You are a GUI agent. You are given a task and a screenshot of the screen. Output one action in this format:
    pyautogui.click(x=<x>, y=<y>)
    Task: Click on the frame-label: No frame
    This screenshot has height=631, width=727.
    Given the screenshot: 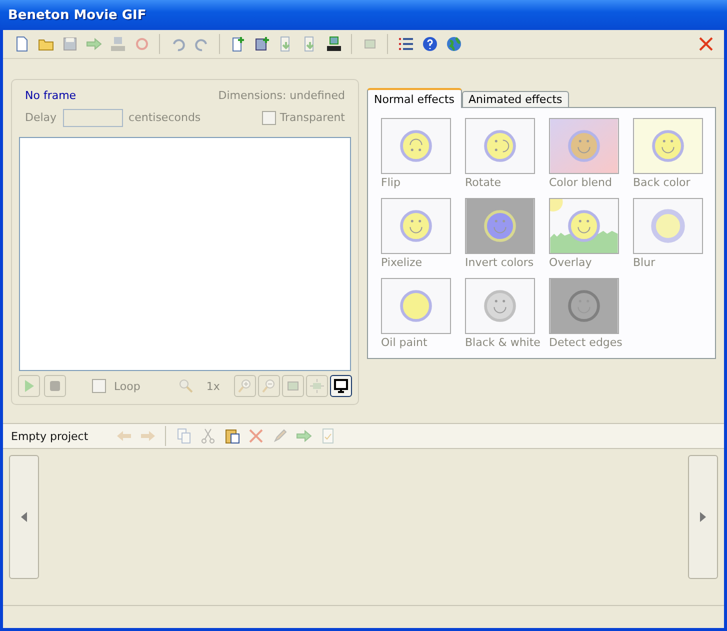 What is the action you would take?
    pyautogui.click(x=50, y=95)
    